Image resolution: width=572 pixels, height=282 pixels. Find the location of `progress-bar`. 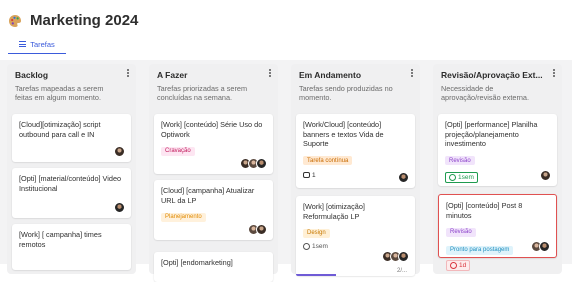

progress-bar is located at coordinates (316, 275).